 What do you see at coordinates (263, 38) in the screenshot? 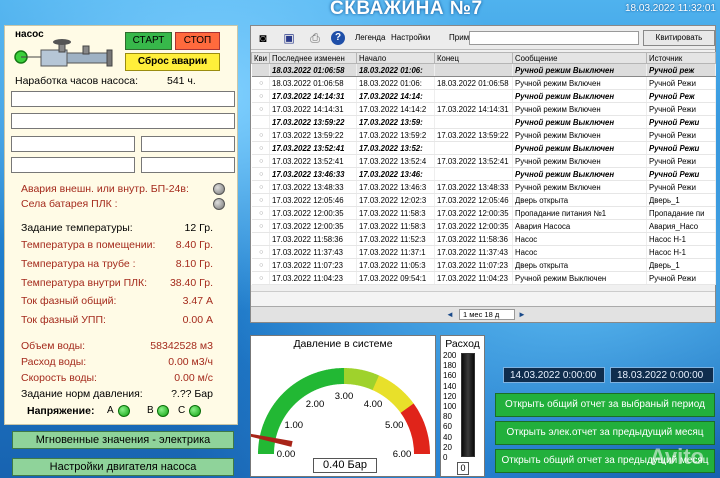
I see `camera-icon: ◙` at bounding box center [263, 38].